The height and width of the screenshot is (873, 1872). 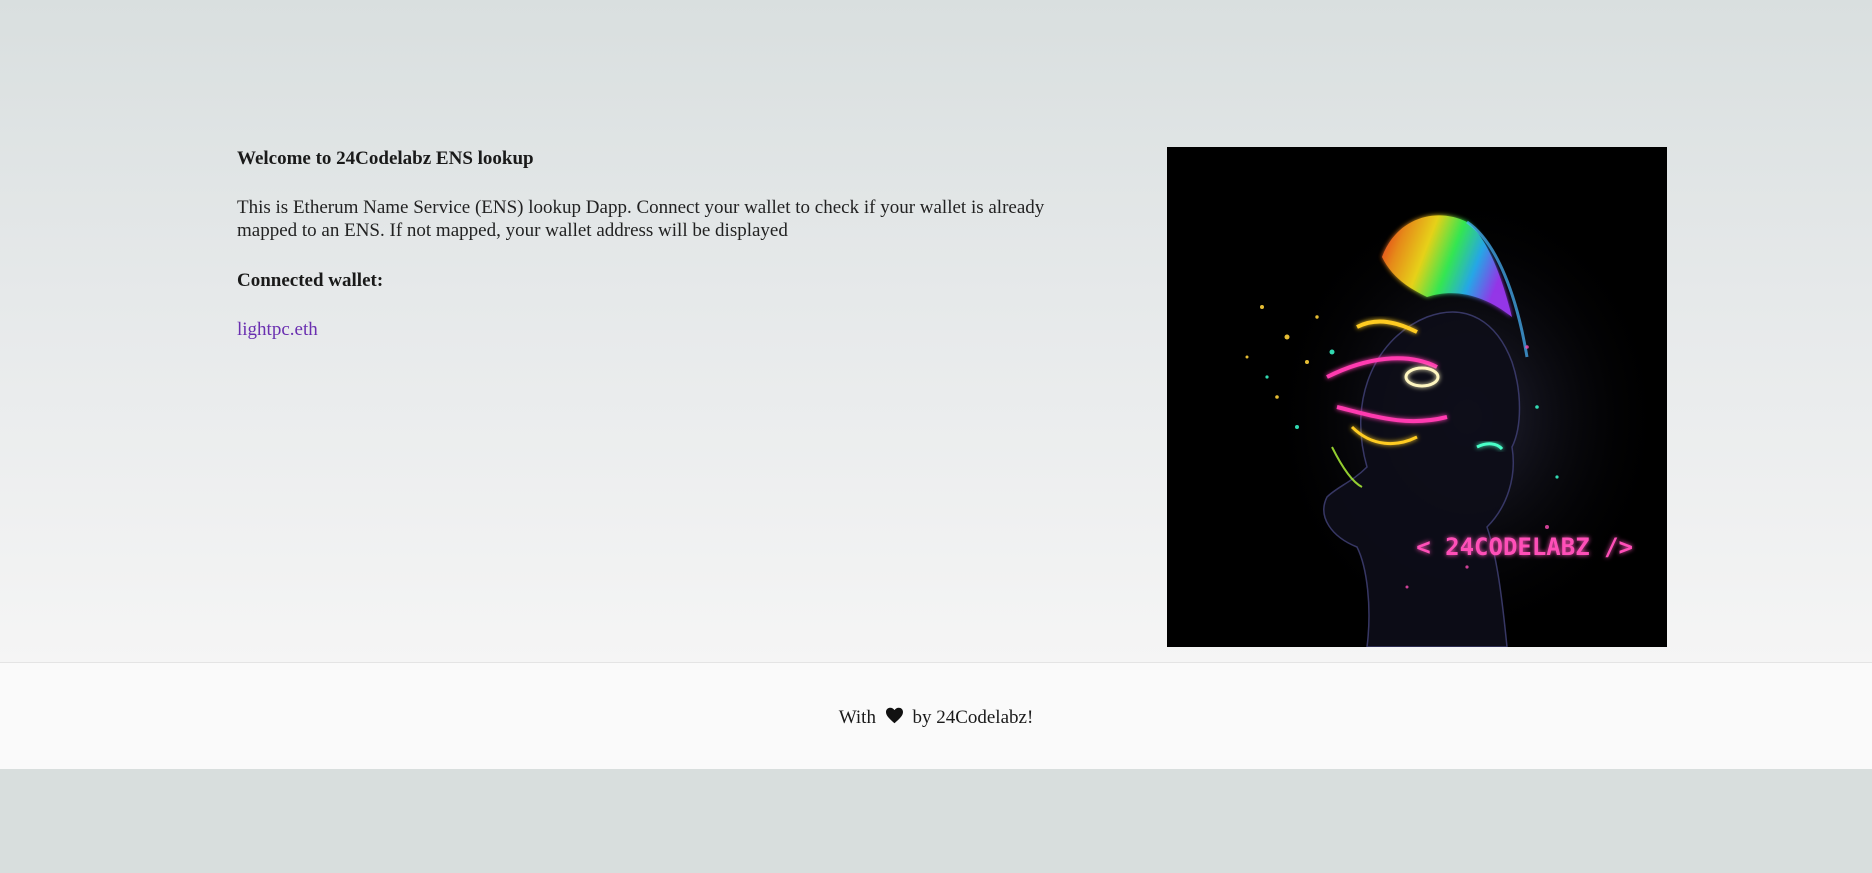 I want to click on wallet-ens-name: lightpc.eth, so click(x=277, y=329).